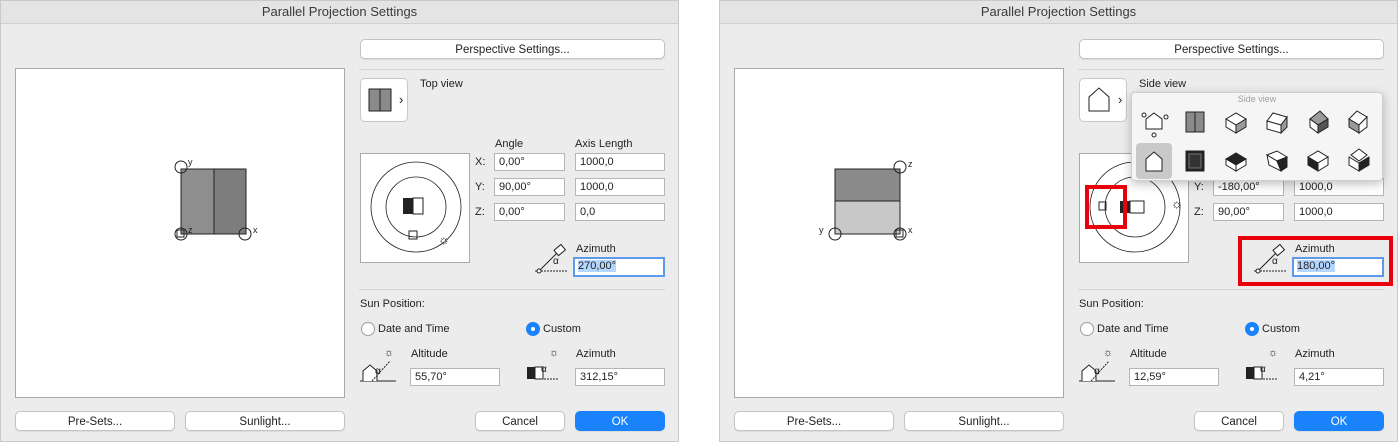 The image size is (1399, 442). What do you see at coordinates (480, 162) in the screenshot?
I see `x-axis-label: X:` at bounding box center [480, 162].